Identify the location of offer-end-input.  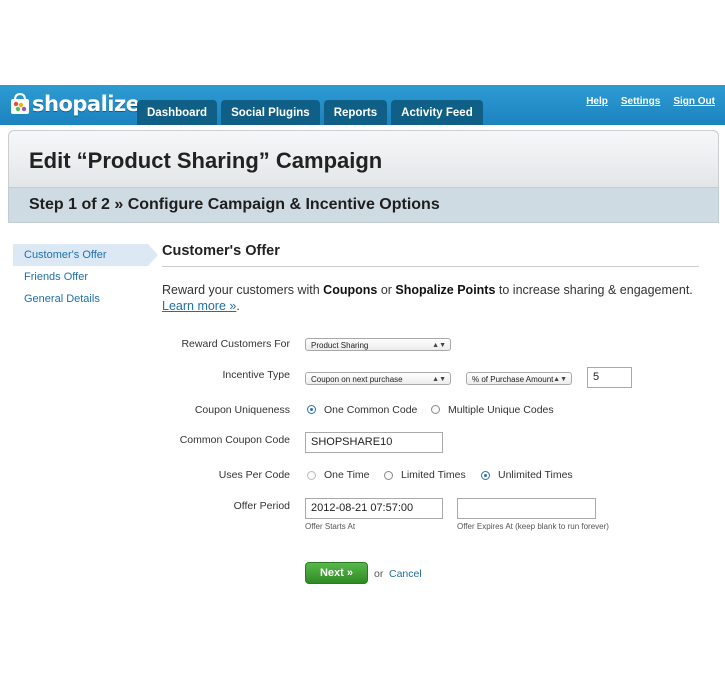
(526, 508).